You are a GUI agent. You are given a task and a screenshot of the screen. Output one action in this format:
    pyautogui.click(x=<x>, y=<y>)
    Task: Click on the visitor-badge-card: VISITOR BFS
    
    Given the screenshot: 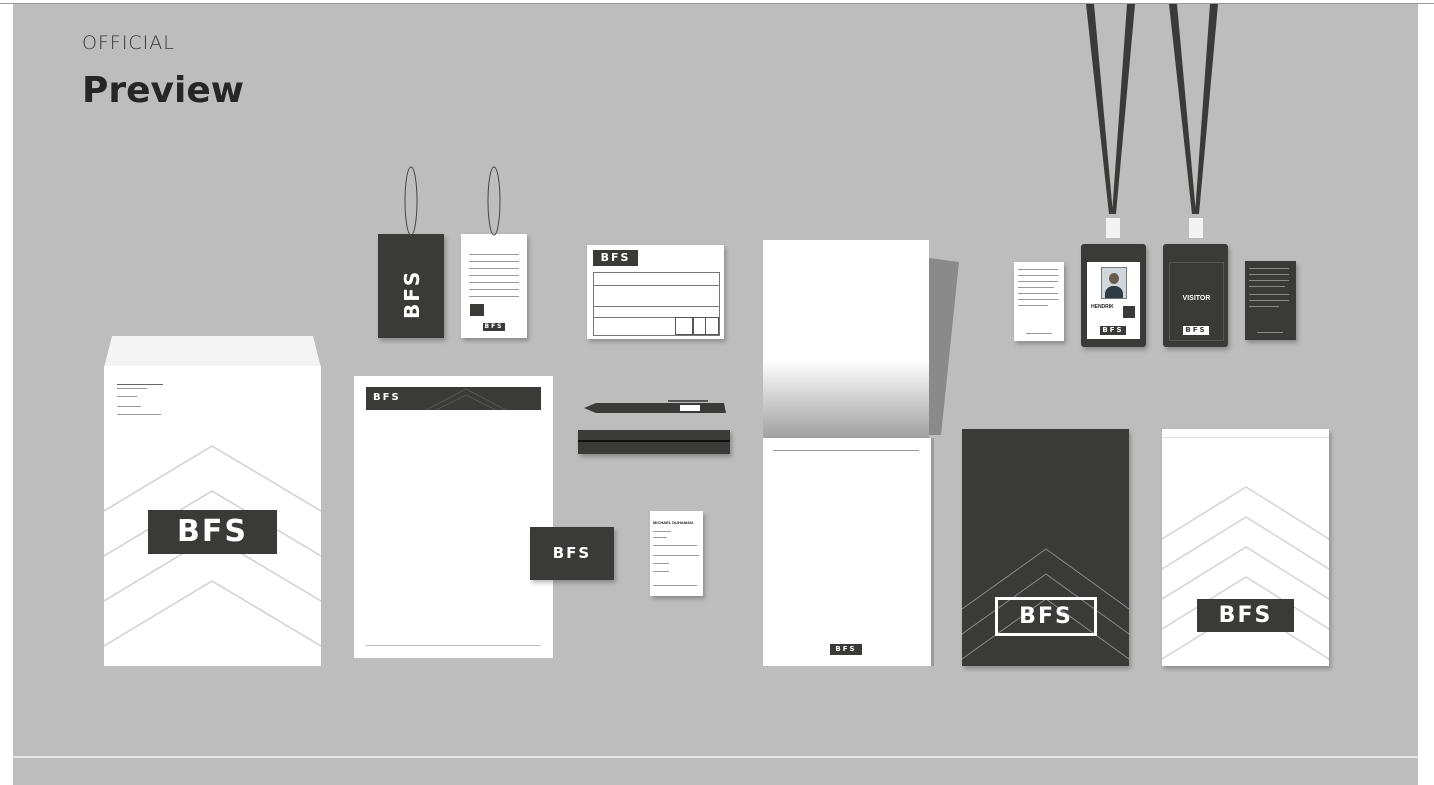 What is the action you would take?
    pyautogui.click(x=1196, y=301)
    